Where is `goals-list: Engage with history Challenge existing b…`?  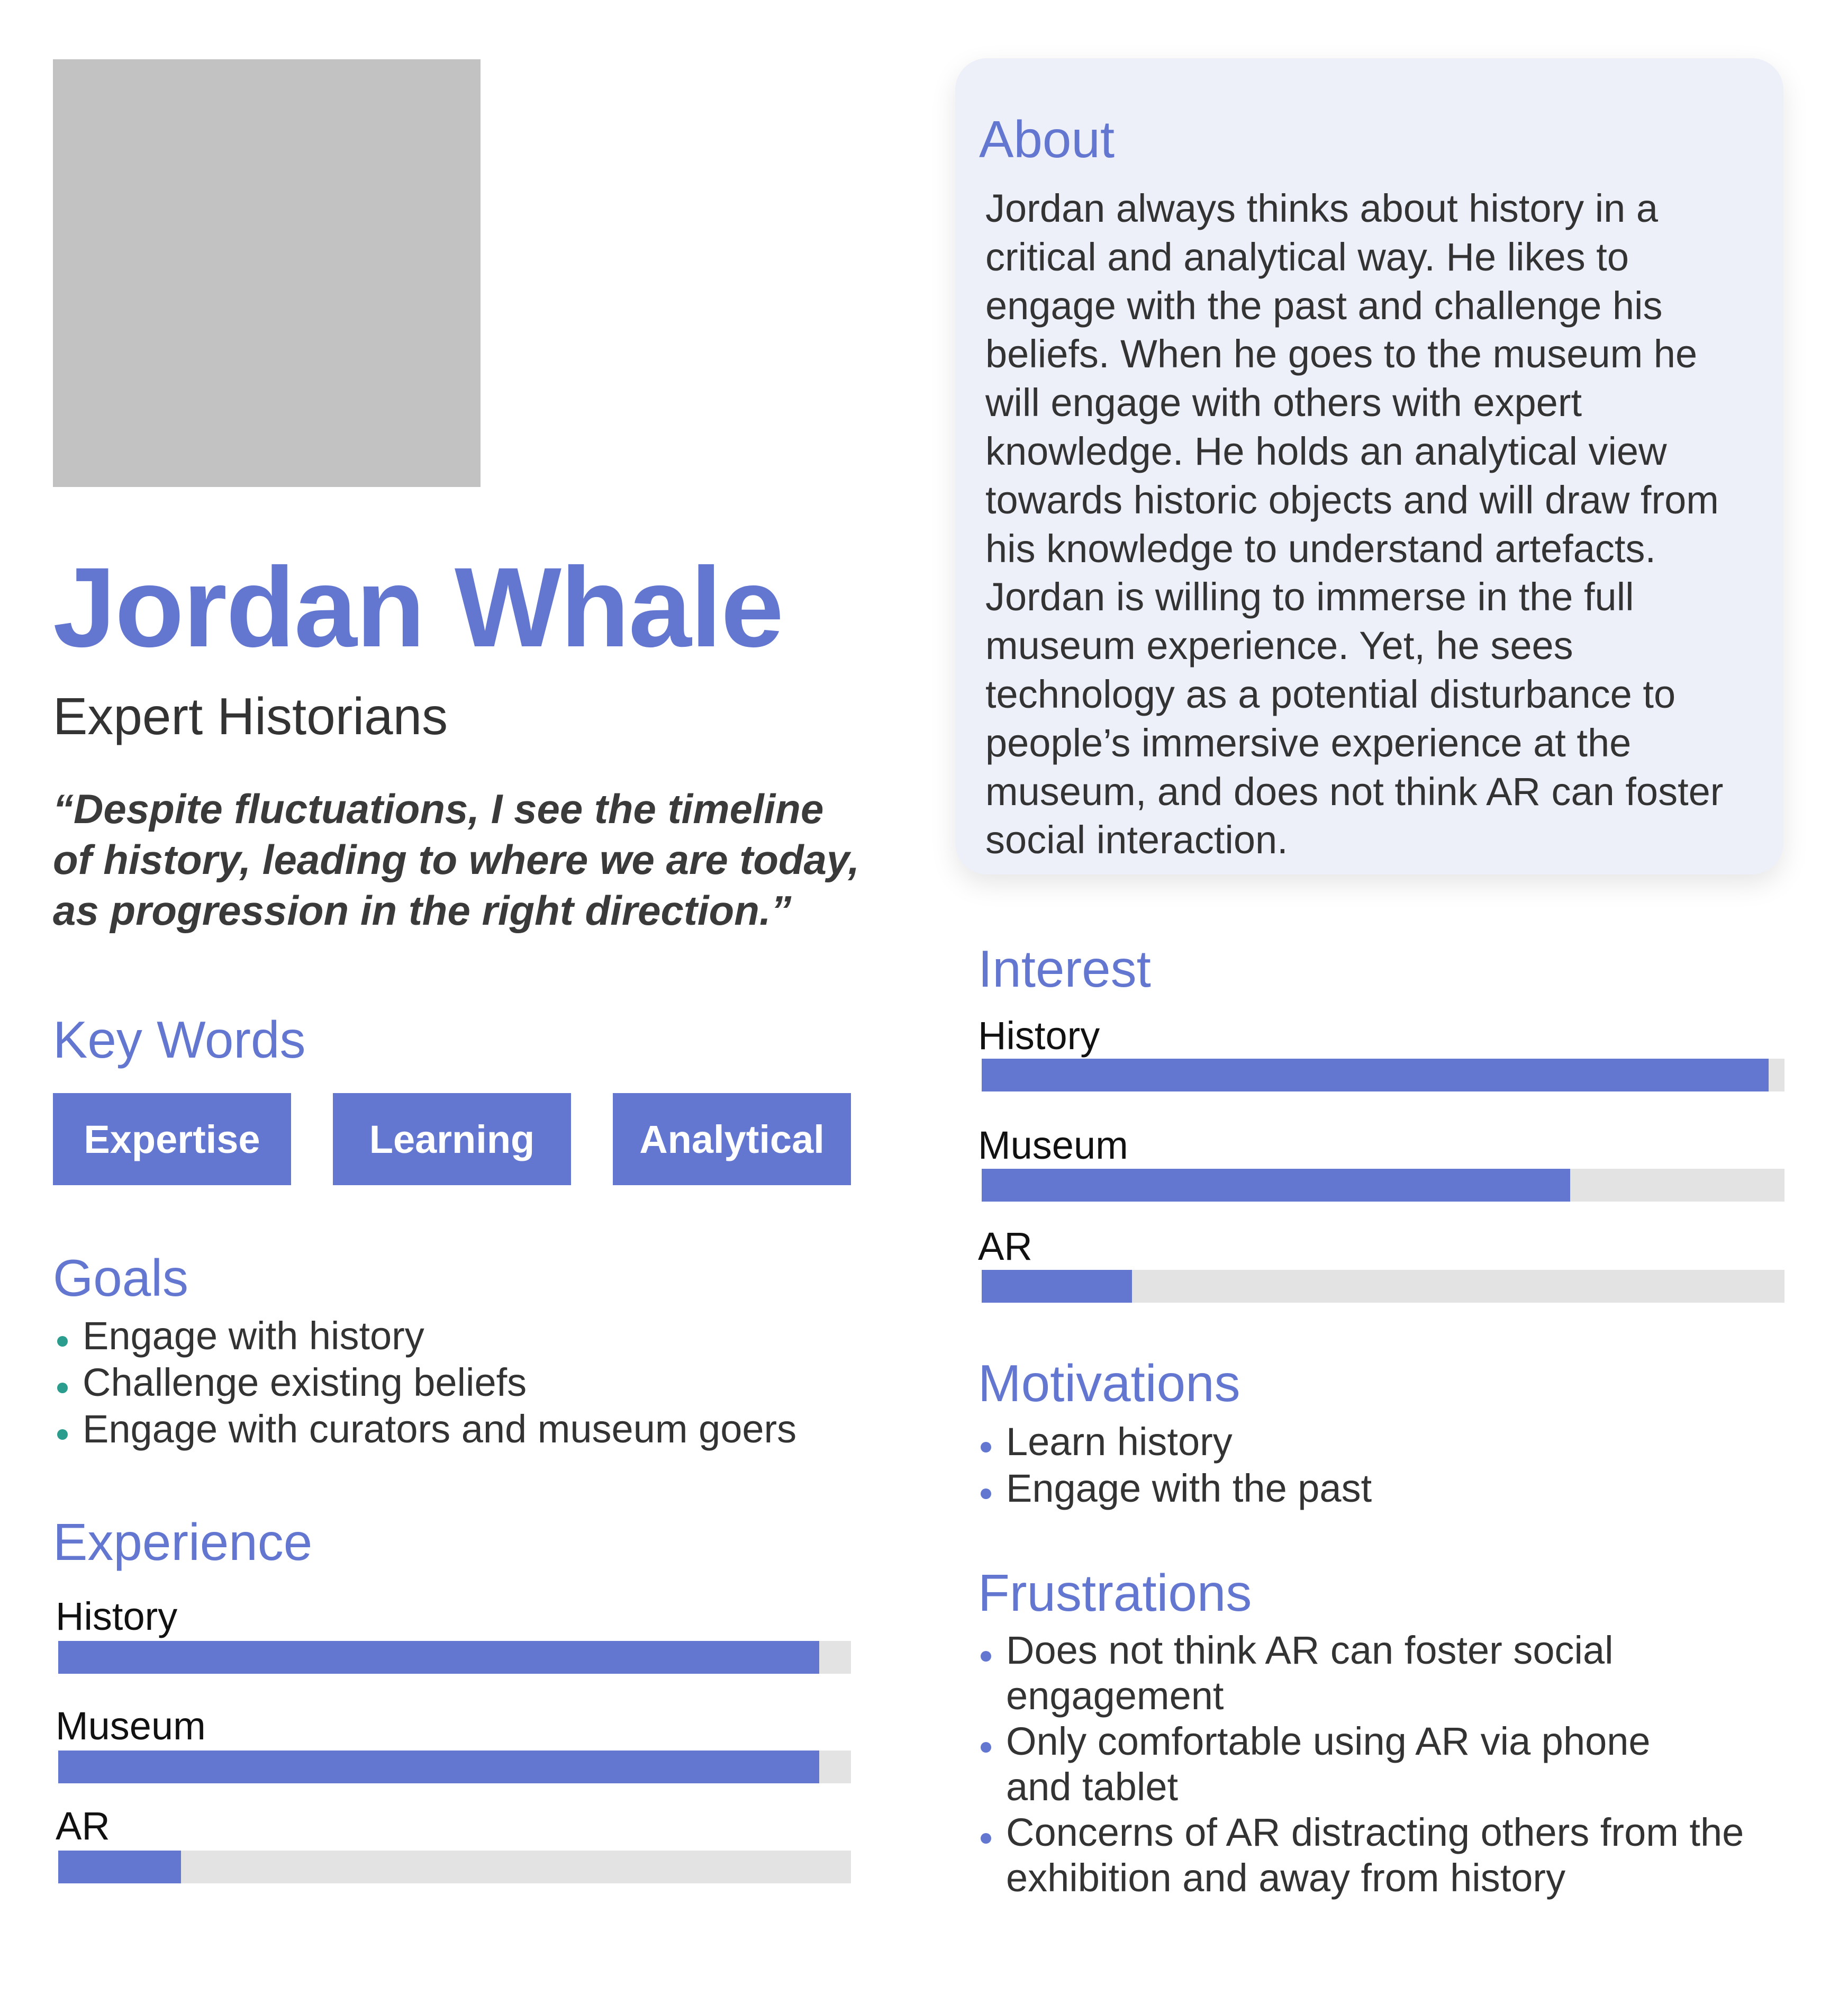 goals-list: Engage with history Challenge existing b… is located at coordinates (471, 1382).